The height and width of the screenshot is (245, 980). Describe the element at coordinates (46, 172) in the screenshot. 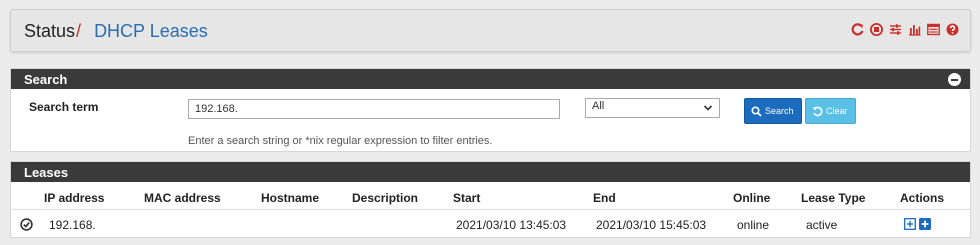

I see `leases-panel-title: Leases` at that location.